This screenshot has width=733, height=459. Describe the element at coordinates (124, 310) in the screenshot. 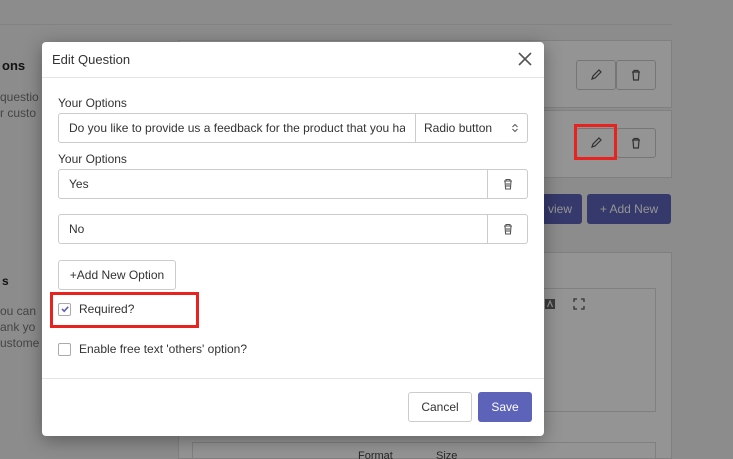

I see `highlight-box-required` at that location.